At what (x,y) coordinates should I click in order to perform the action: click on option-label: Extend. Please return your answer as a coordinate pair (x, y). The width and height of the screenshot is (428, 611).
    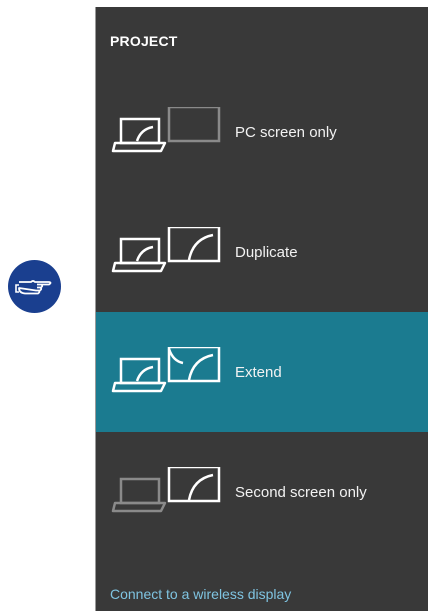
    Looking at the image, I should click on (258, 372).